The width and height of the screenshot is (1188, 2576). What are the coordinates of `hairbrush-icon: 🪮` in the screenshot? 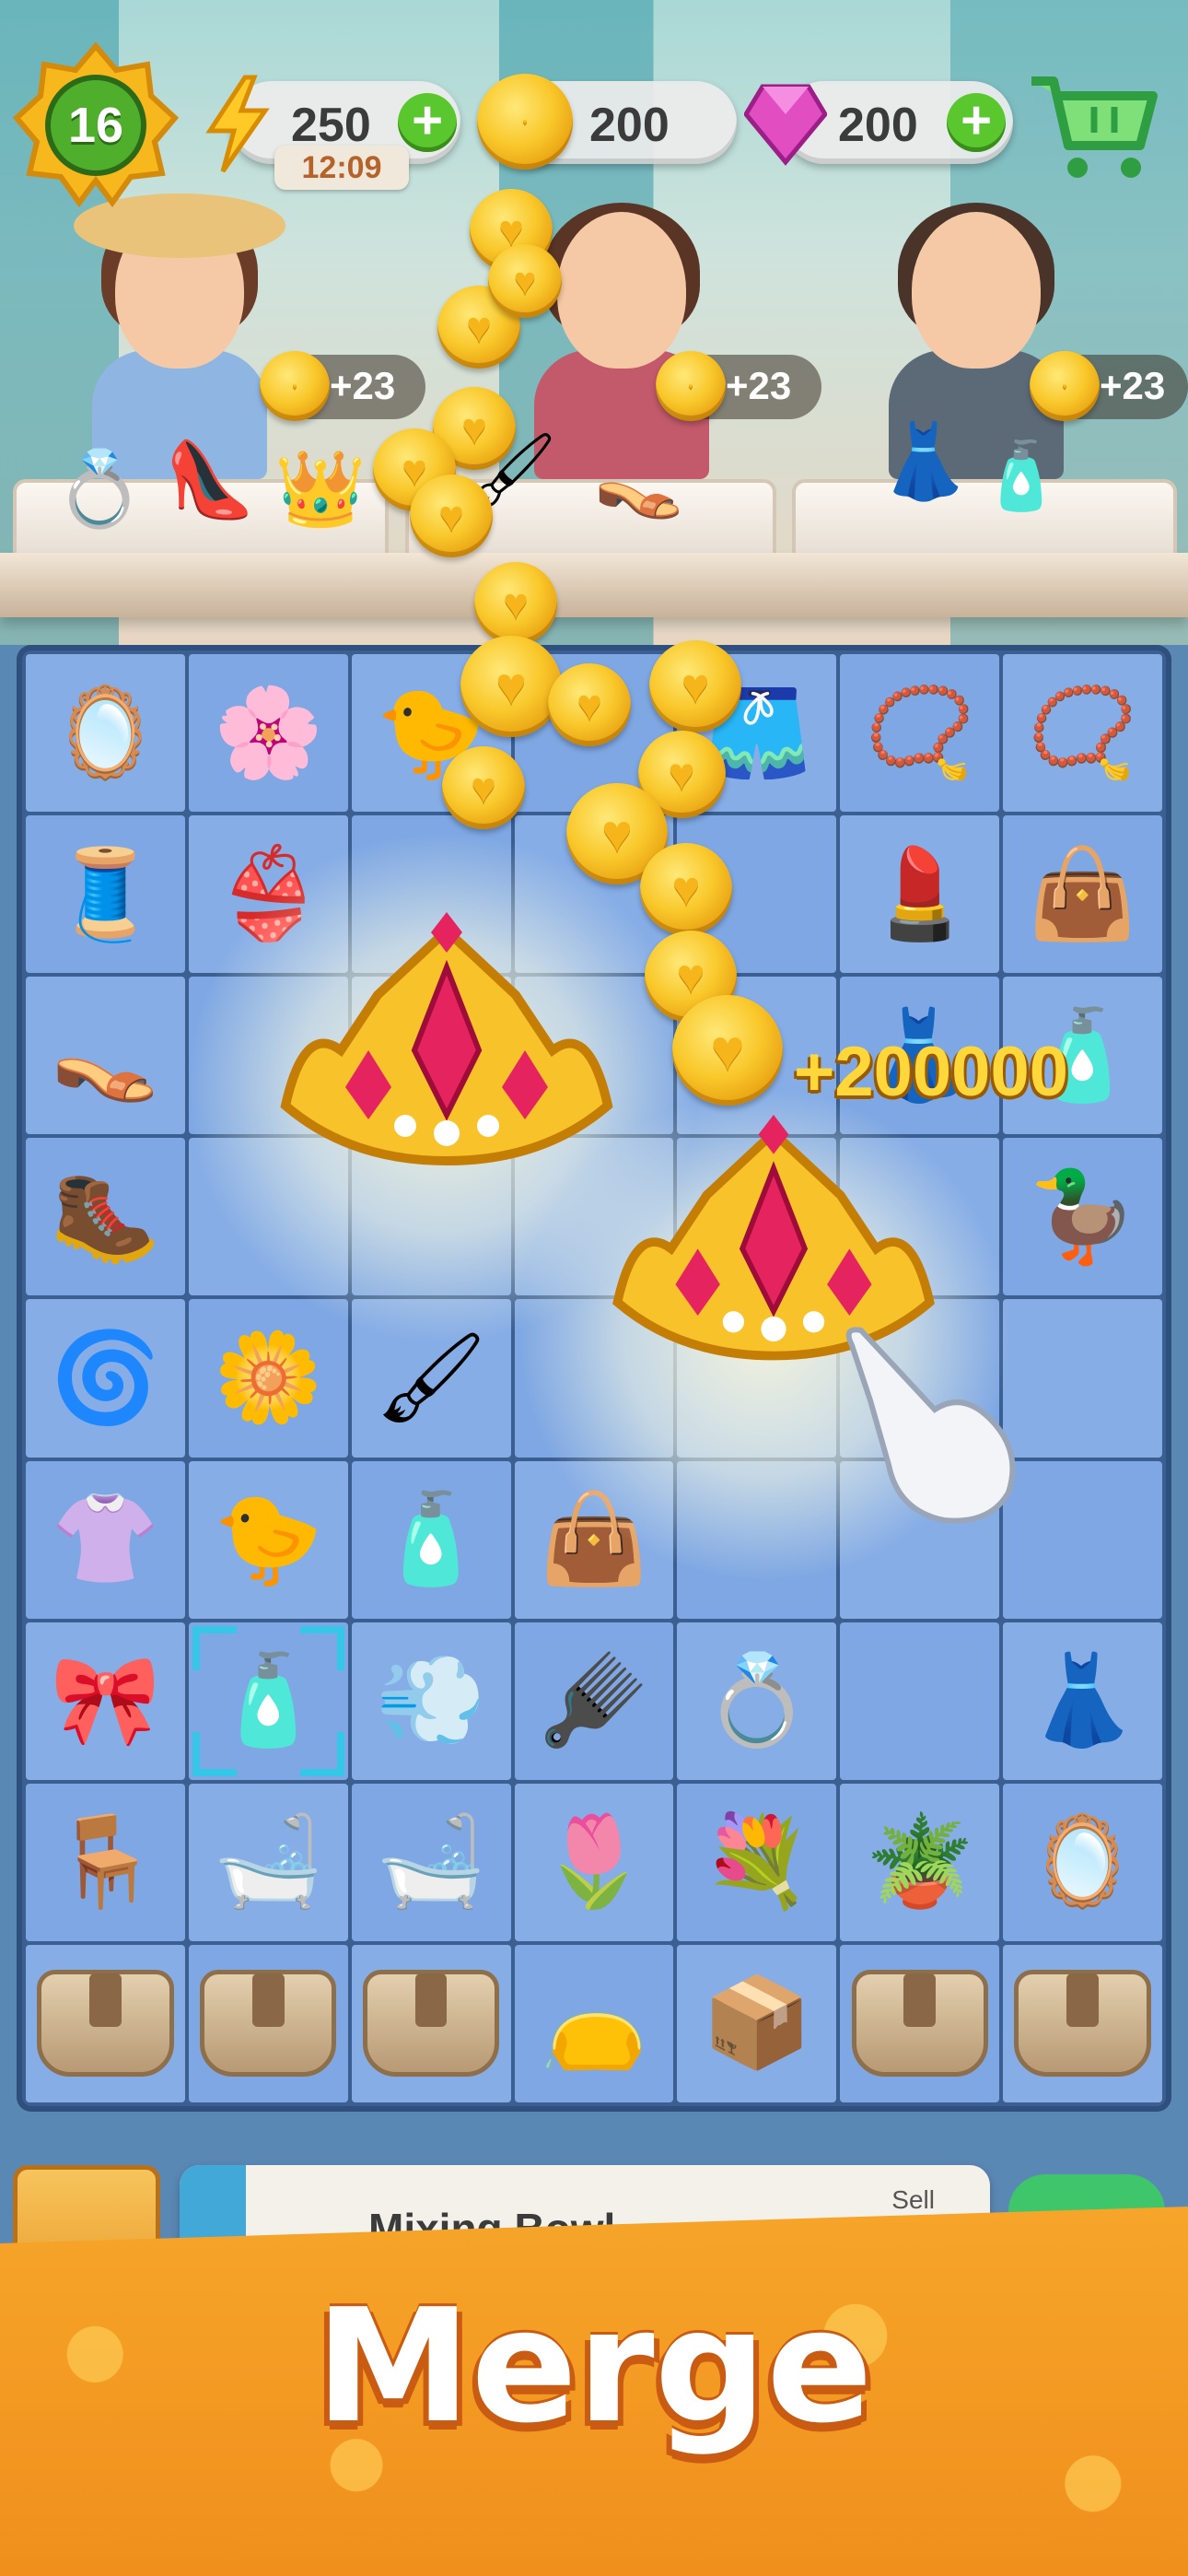 It's located at (594, 1700).